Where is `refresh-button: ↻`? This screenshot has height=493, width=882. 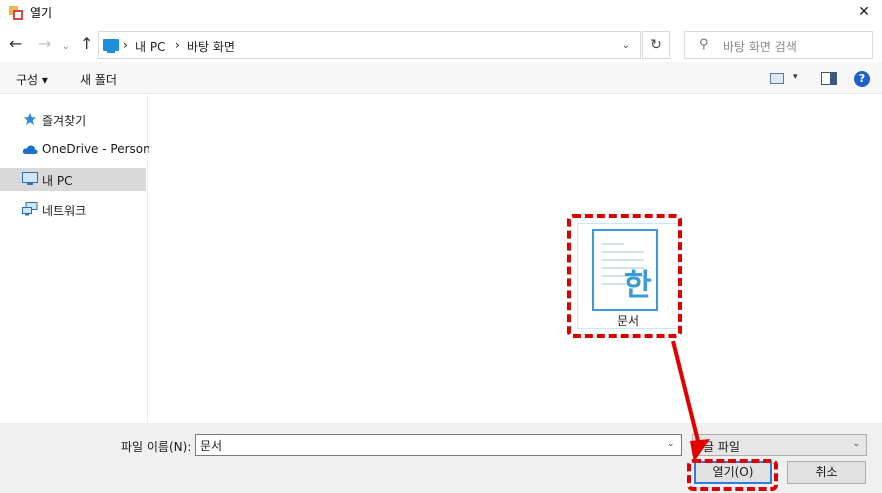
refresh-button: ↻ is located at coordinates (656, 45).